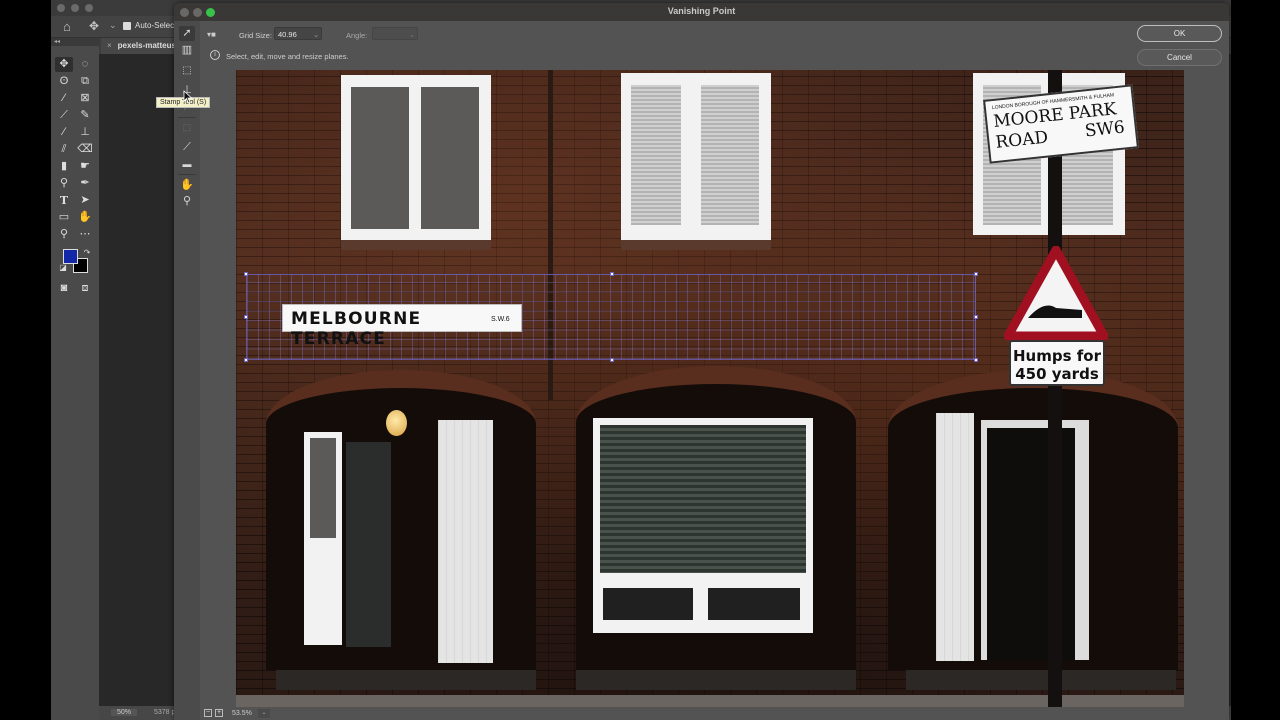 Image resolution: width=1280 pixels, height=720 pixels. What do you see at coordinates (75, 8) in the screenshot?
I see `minimize-window-button` at bounding box center [75, 8].